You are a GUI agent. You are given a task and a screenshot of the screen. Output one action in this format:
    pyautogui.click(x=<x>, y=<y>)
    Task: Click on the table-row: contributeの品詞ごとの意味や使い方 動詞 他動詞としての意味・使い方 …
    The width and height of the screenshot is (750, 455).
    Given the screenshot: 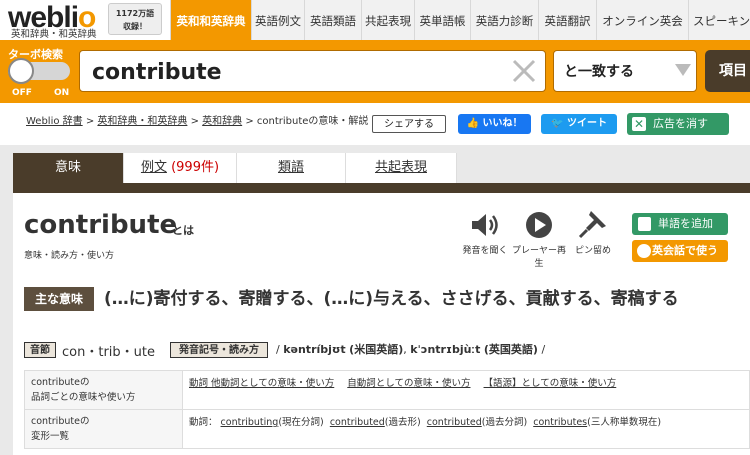 What is the action you would take?
    pyautogui.click(x=387, y=390)
    